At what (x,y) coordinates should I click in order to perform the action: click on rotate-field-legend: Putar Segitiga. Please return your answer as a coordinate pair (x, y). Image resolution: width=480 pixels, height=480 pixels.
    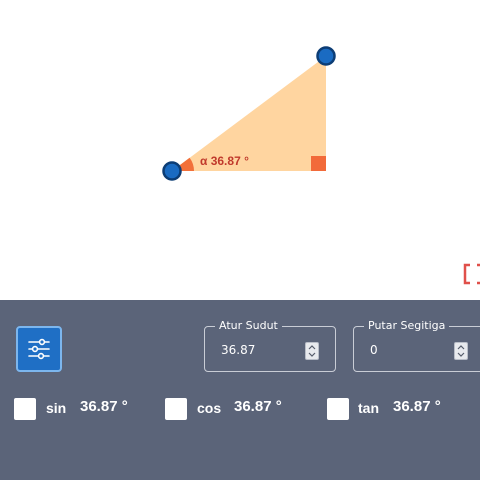
    Looking at the image, I should click on (407, 326).